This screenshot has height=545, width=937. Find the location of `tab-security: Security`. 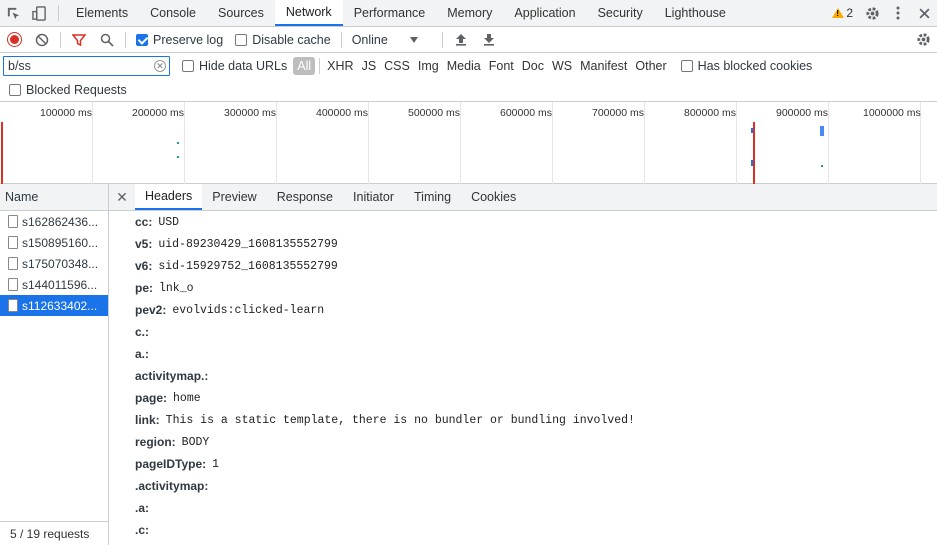

tab-security: Security is located at coordinates (620, 13).